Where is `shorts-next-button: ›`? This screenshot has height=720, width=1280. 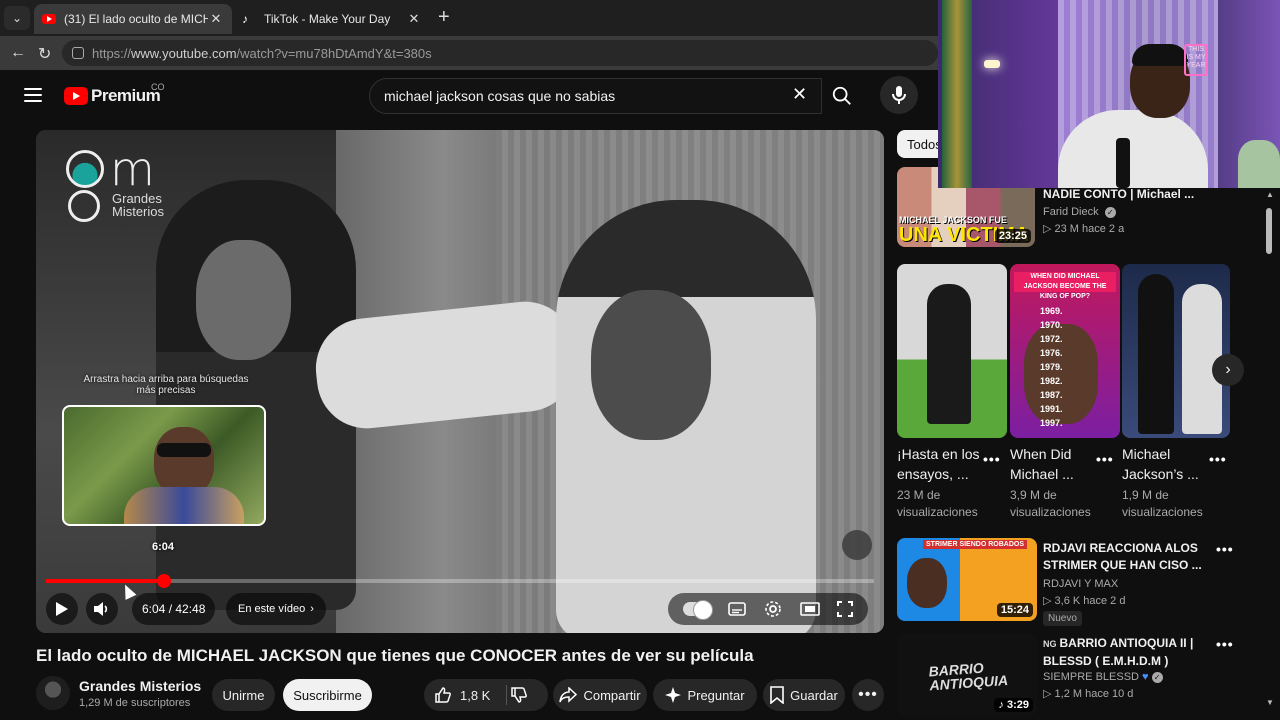
shorts-next-button: › is located at coordinates (1228, 370).